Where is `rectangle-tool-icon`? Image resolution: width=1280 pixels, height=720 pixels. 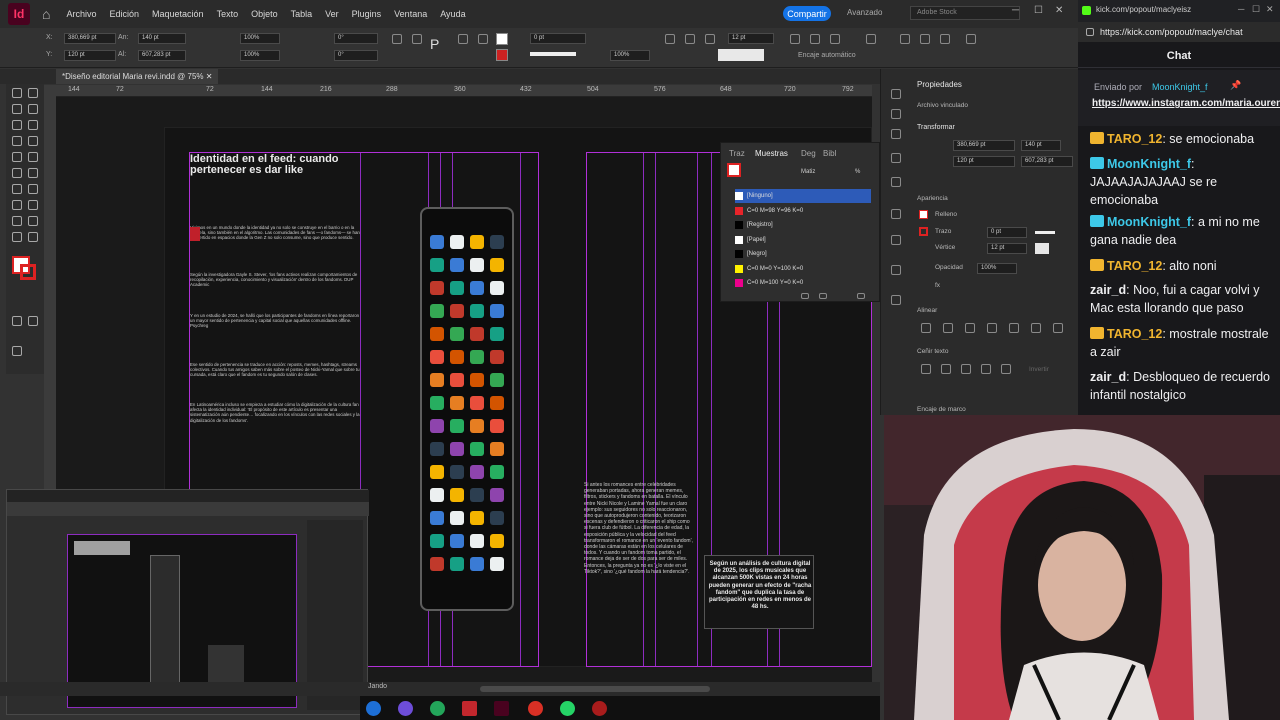
rectangle-tool-icon is located at coordinates (33, 173).